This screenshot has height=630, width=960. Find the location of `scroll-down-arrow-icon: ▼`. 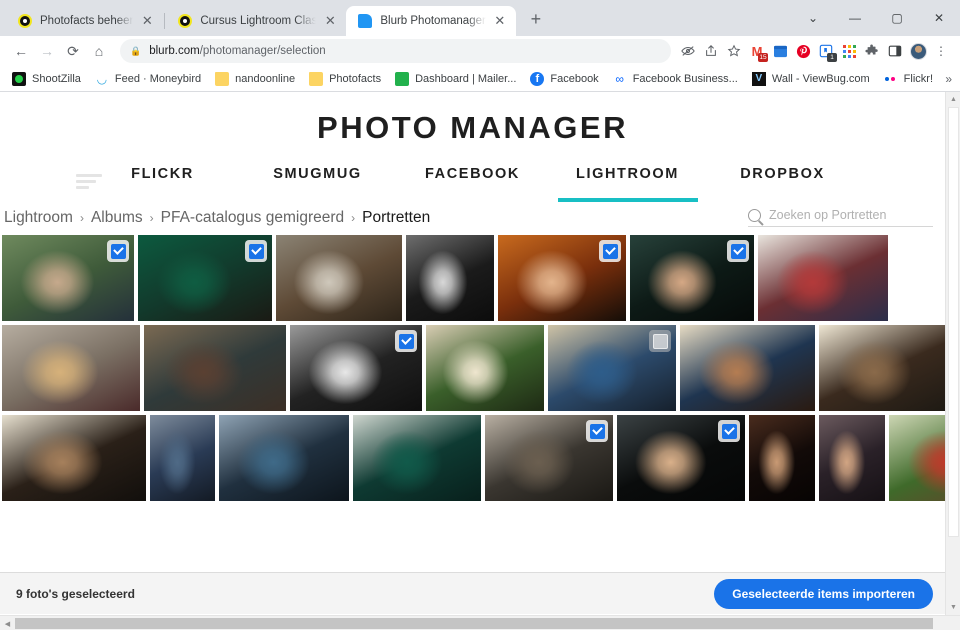

scroll-down-arrow-icon: ▼ is located at coordinates (953, 607).